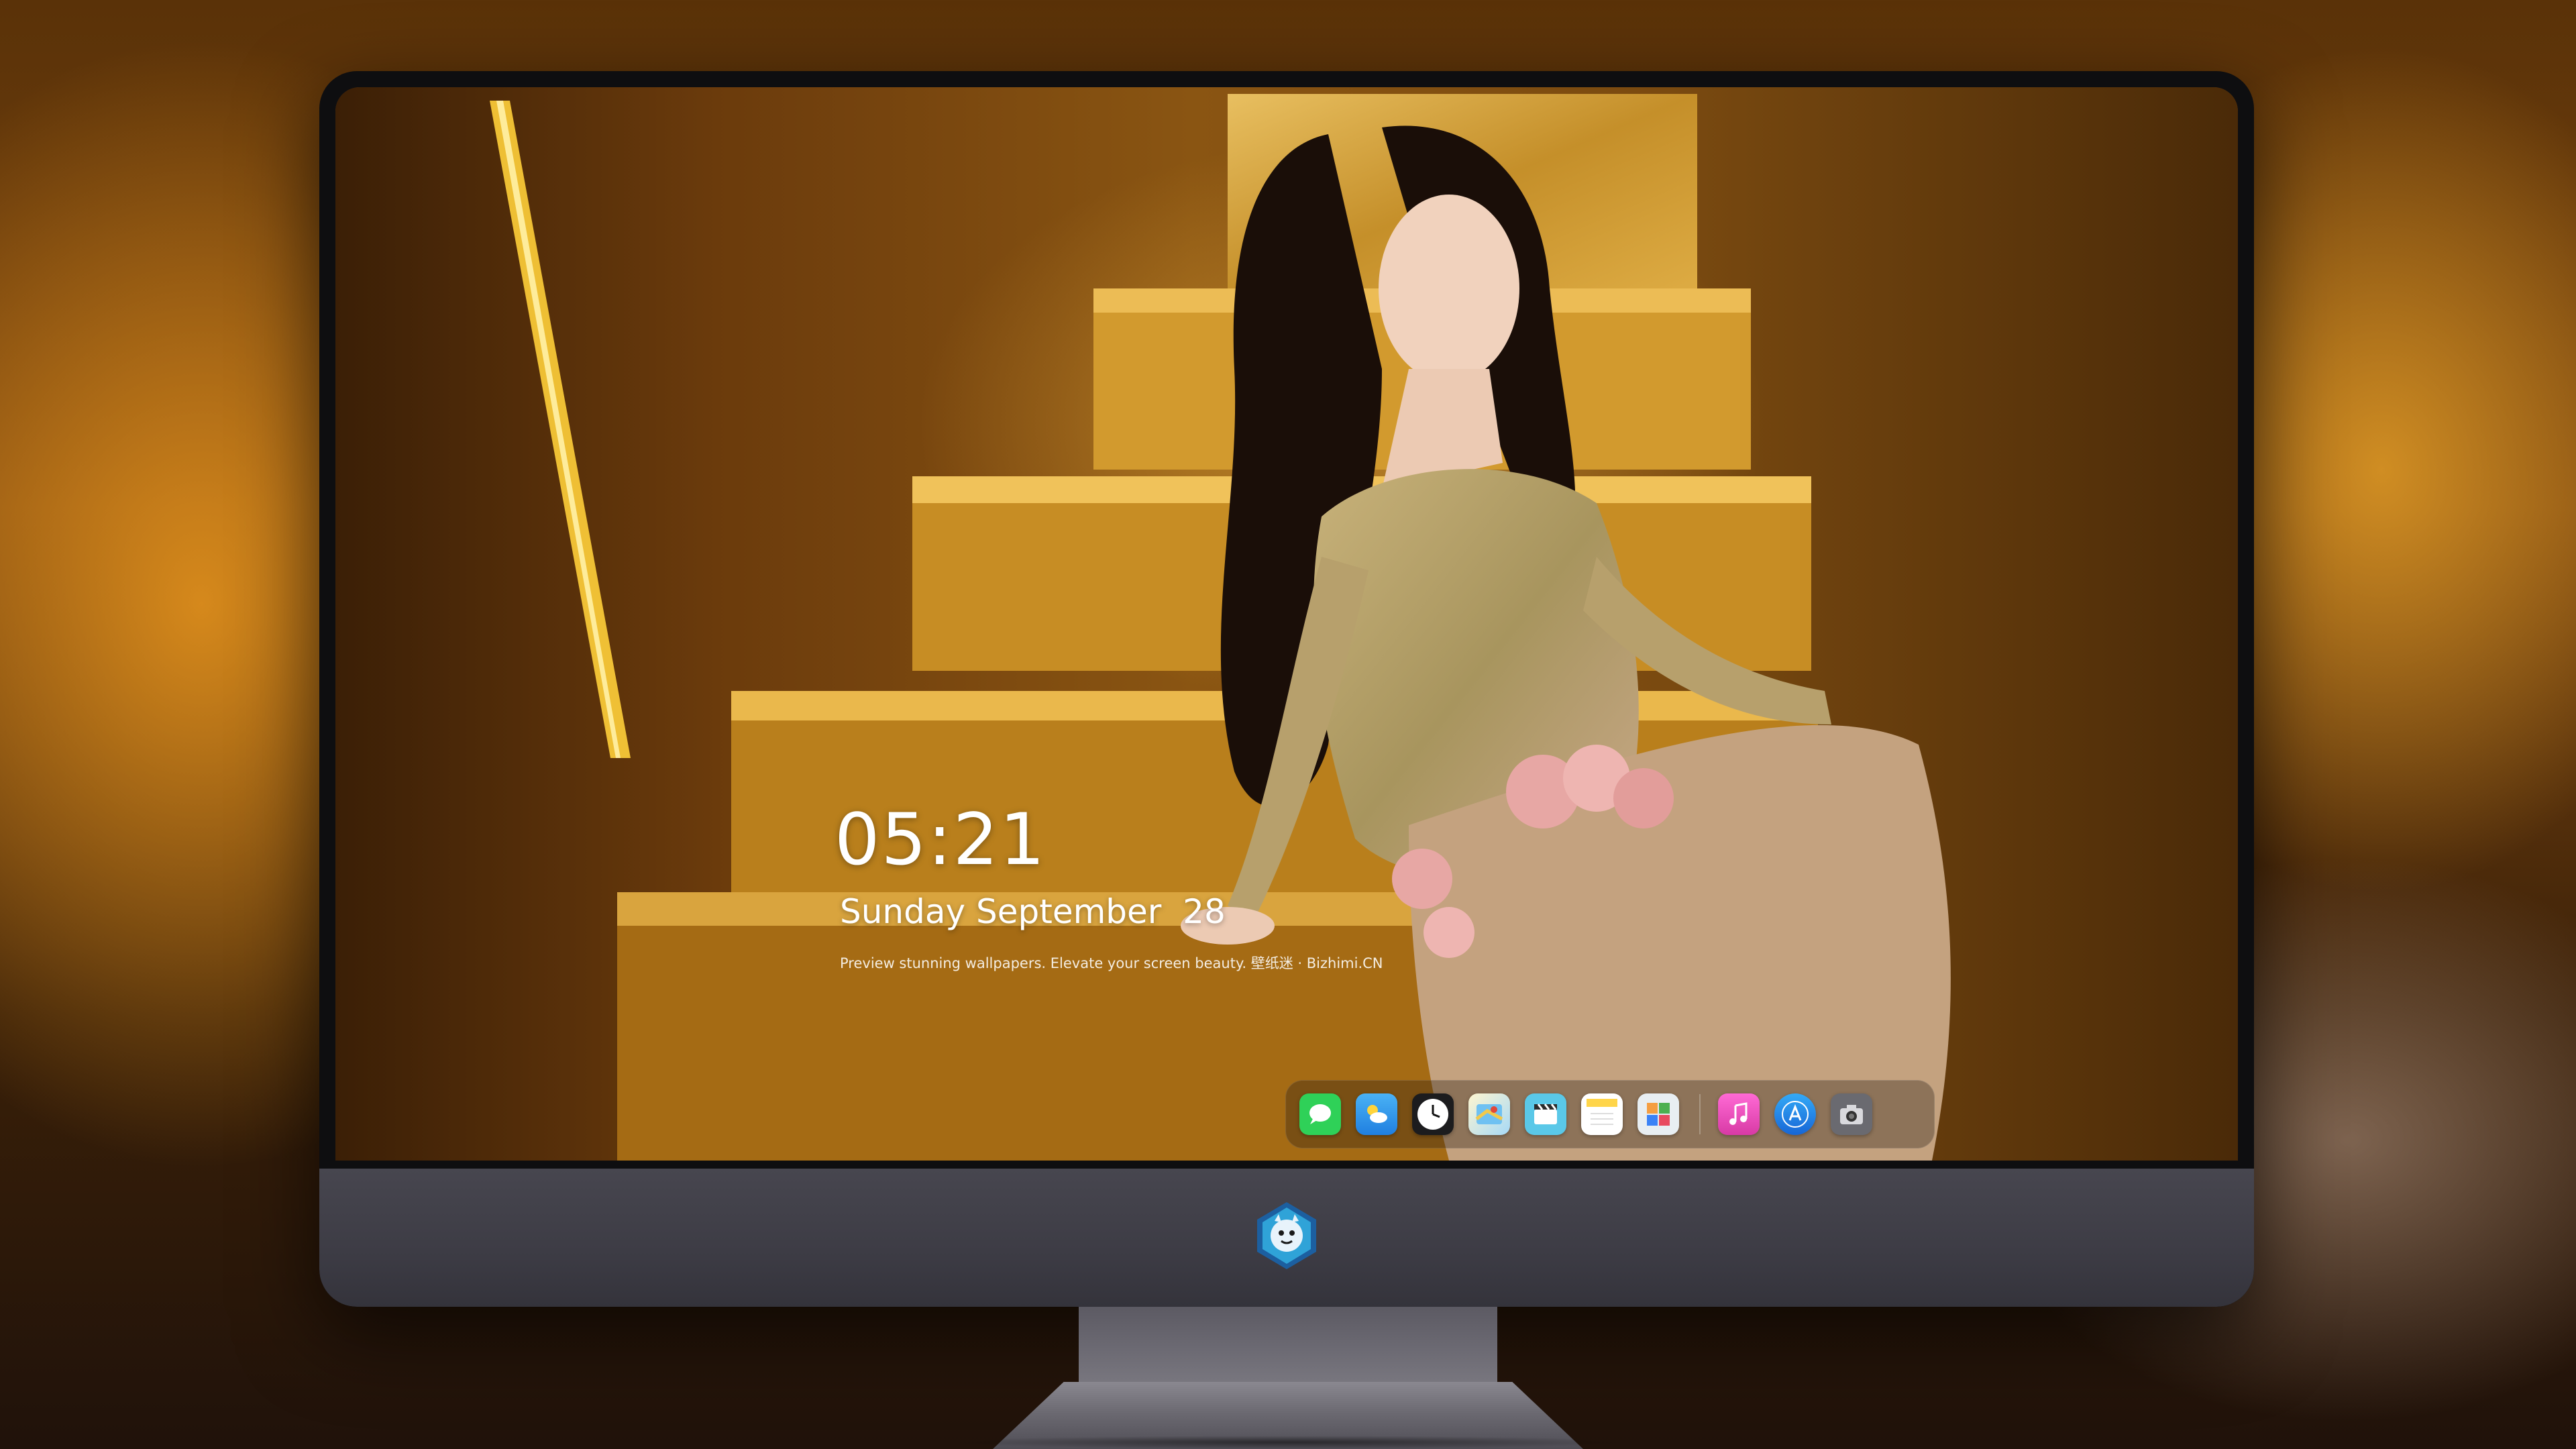 The height and width of the screenshot is (1449, 2576). What do you see at coordinates (1795, 1114) in the screenshot?
I see `app-store-icon` at bounding box center [1795, 1114].